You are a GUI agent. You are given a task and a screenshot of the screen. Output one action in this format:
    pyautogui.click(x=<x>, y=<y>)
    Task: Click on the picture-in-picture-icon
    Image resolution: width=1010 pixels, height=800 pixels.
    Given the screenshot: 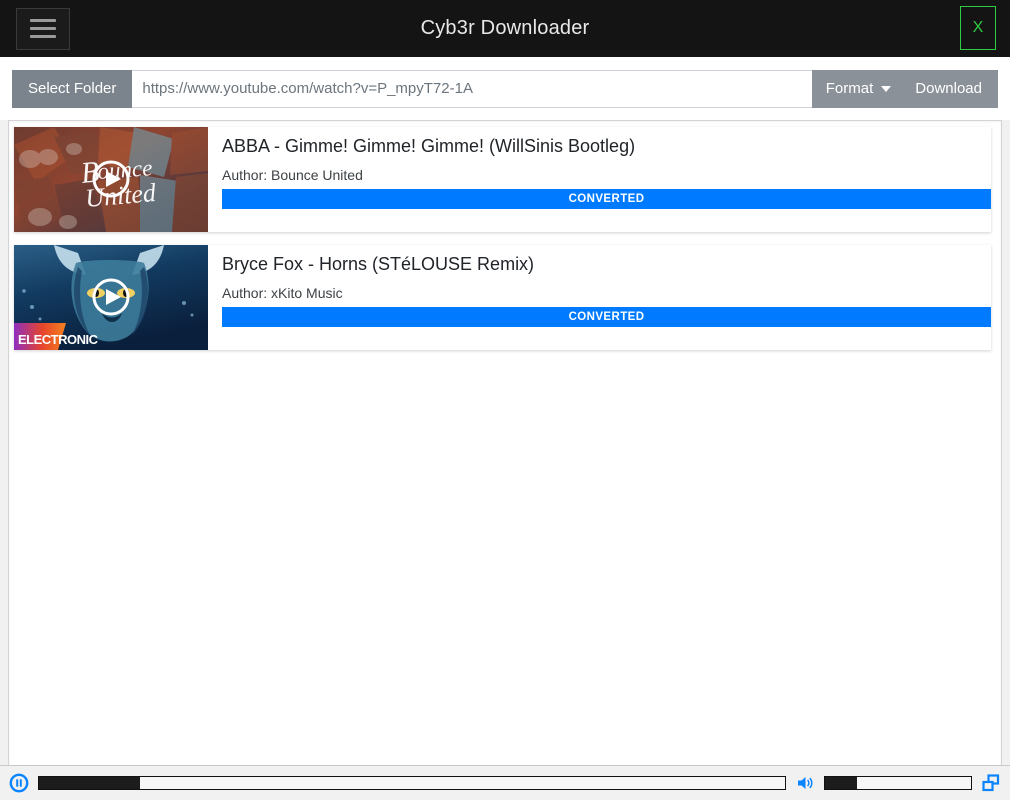 What is the action you would take?
    pyautogui.click(x=991, y=783)
    